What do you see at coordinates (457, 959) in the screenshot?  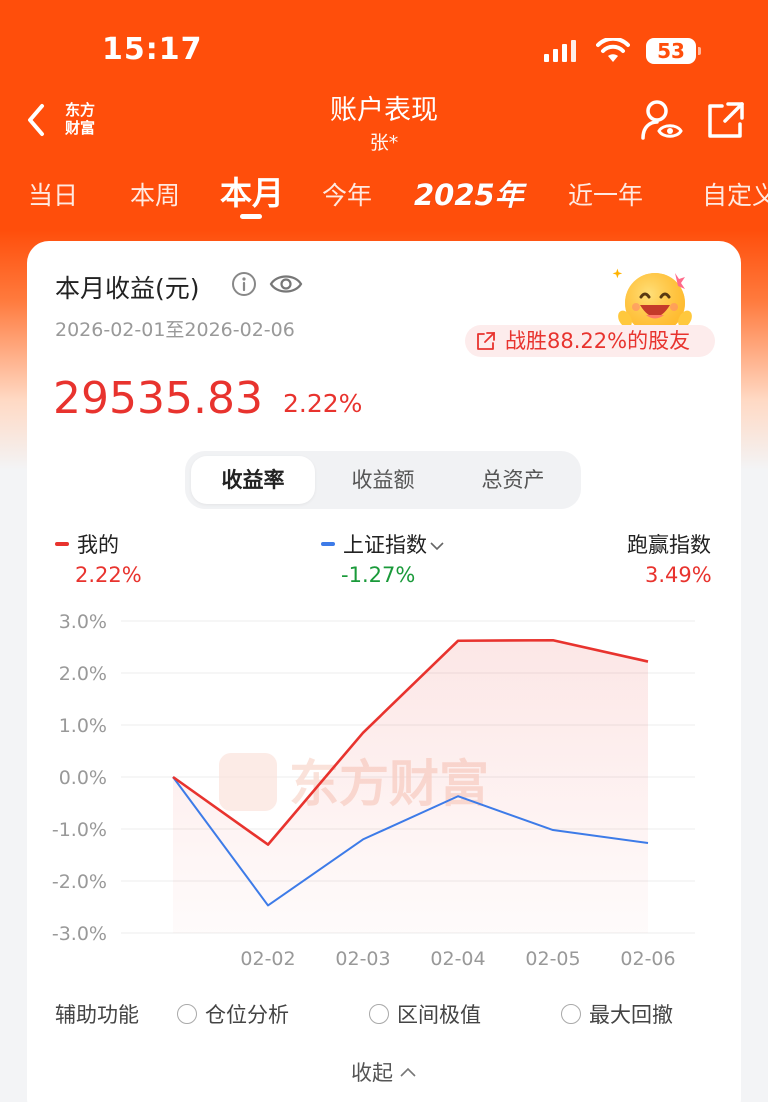 I see `x-tick-label: 02-04` at bounding box center [457, 959].